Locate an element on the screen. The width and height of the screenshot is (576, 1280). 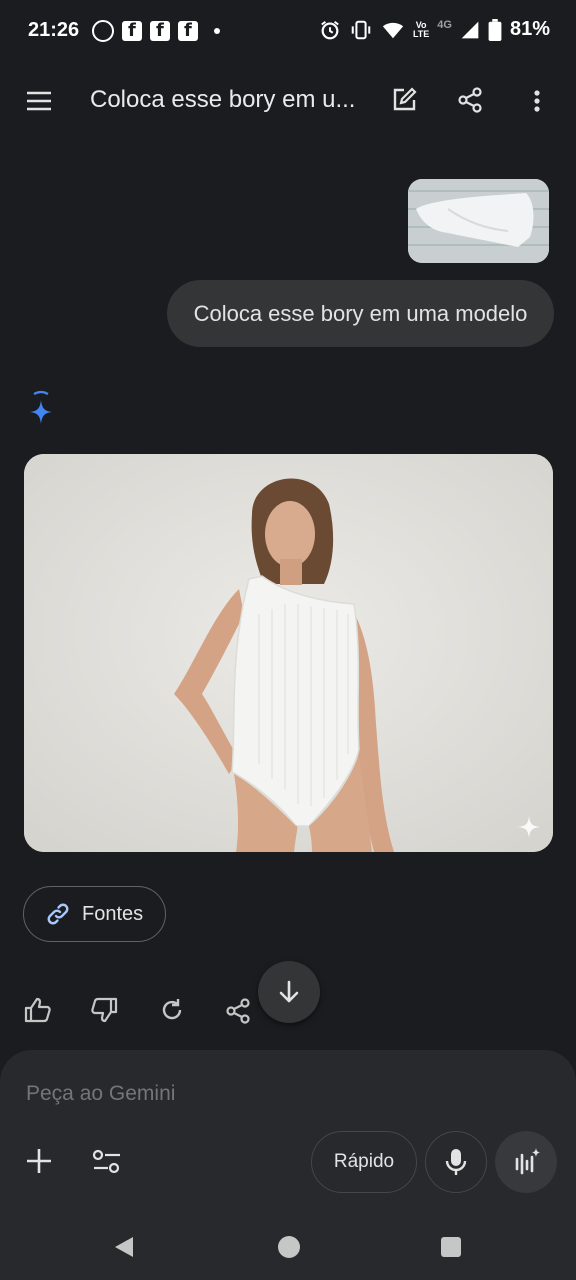
regenerate-button is located at coordinates (172, 1012).